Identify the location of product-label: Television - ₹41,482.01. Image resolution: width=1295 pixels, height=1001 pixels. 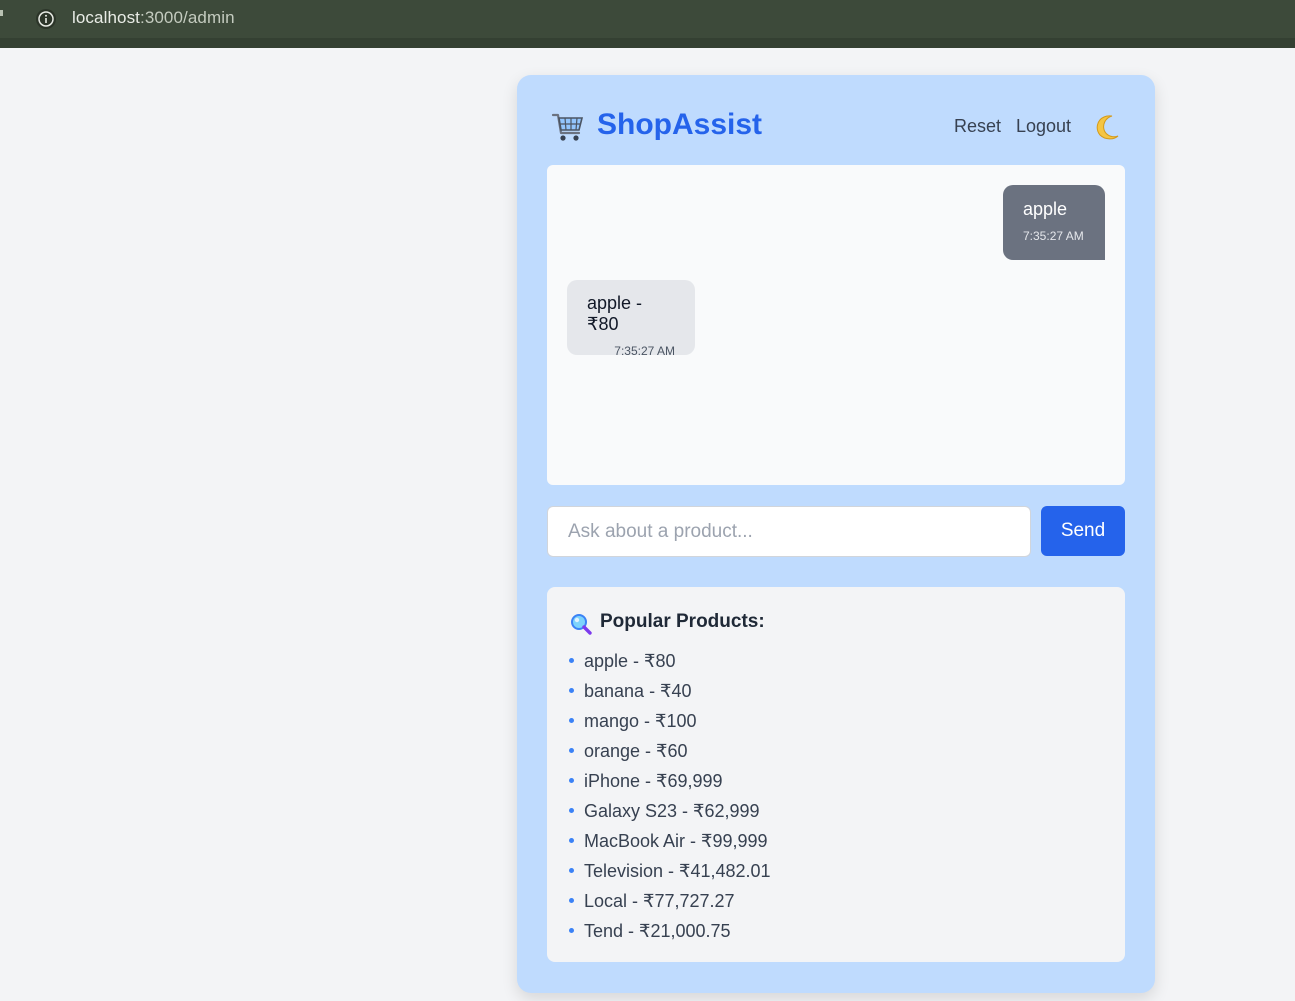
(677, 871).